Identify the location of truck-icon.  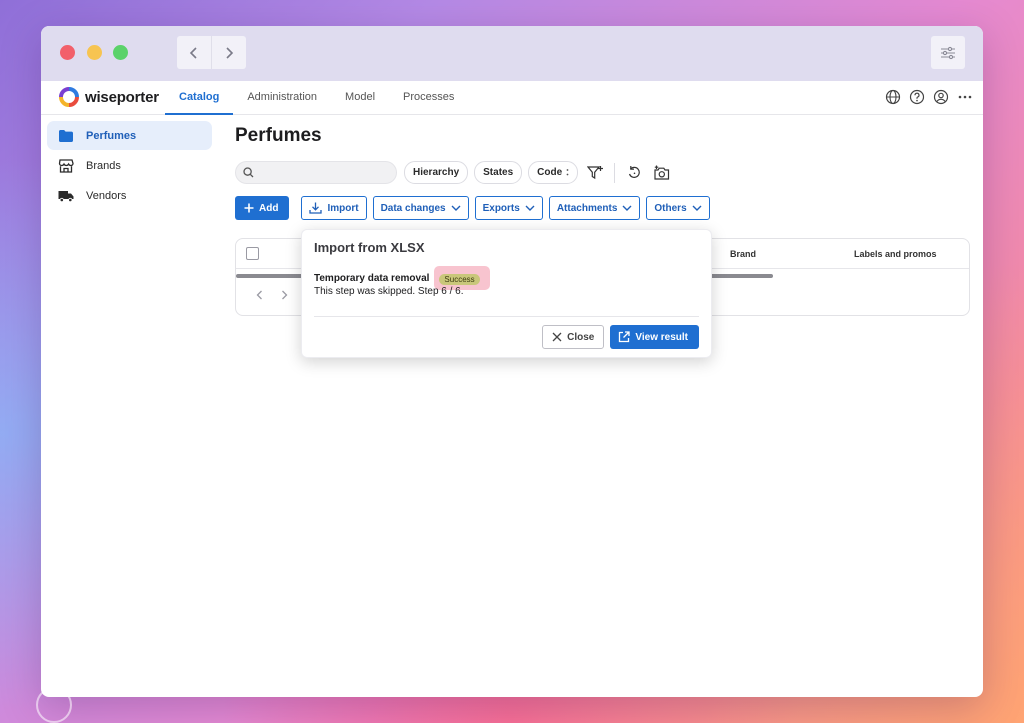
(66, 196).